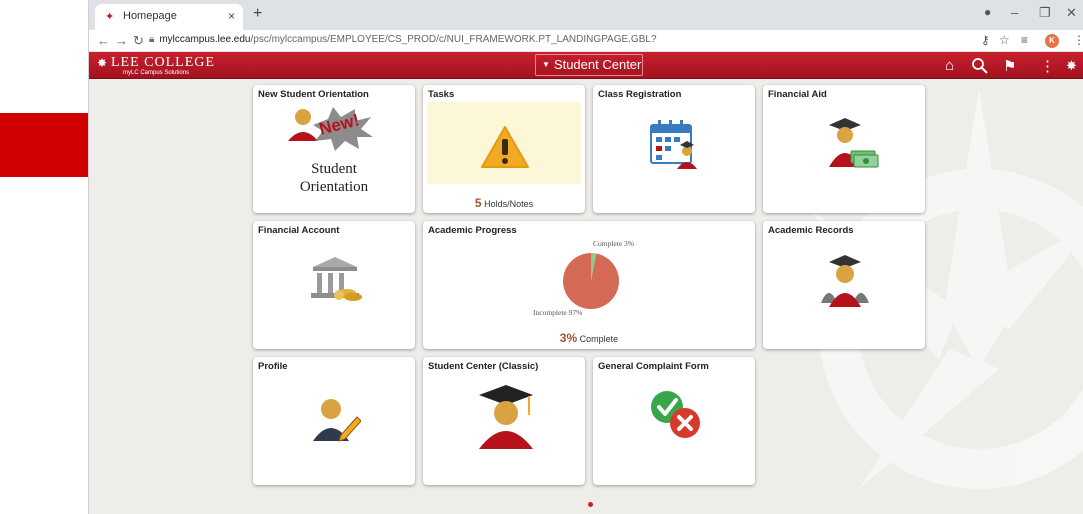  Describe the element at coordinates (854, 143) in the screenshot. I see `graduate-money-icon` at that location.